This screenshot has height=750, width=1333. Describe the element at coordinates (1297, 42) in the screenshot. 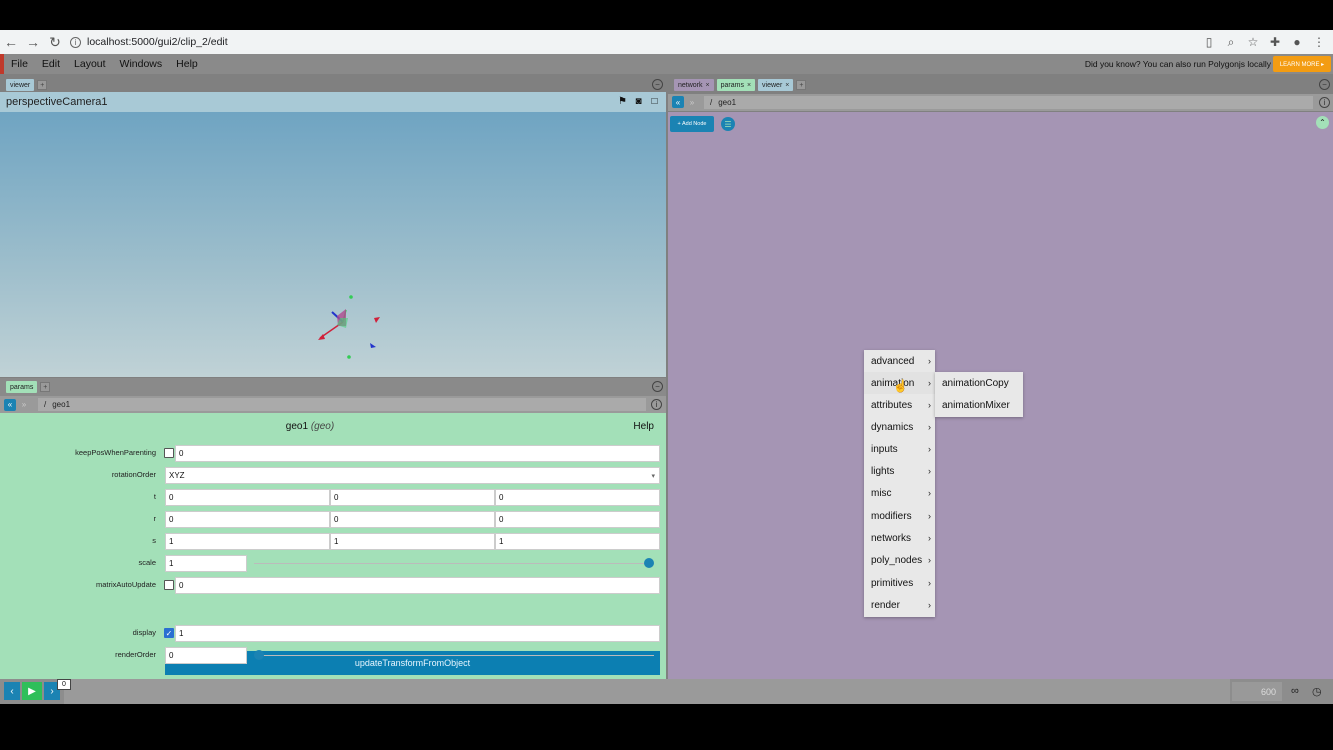

I see `profile-icon: ●` at that location.